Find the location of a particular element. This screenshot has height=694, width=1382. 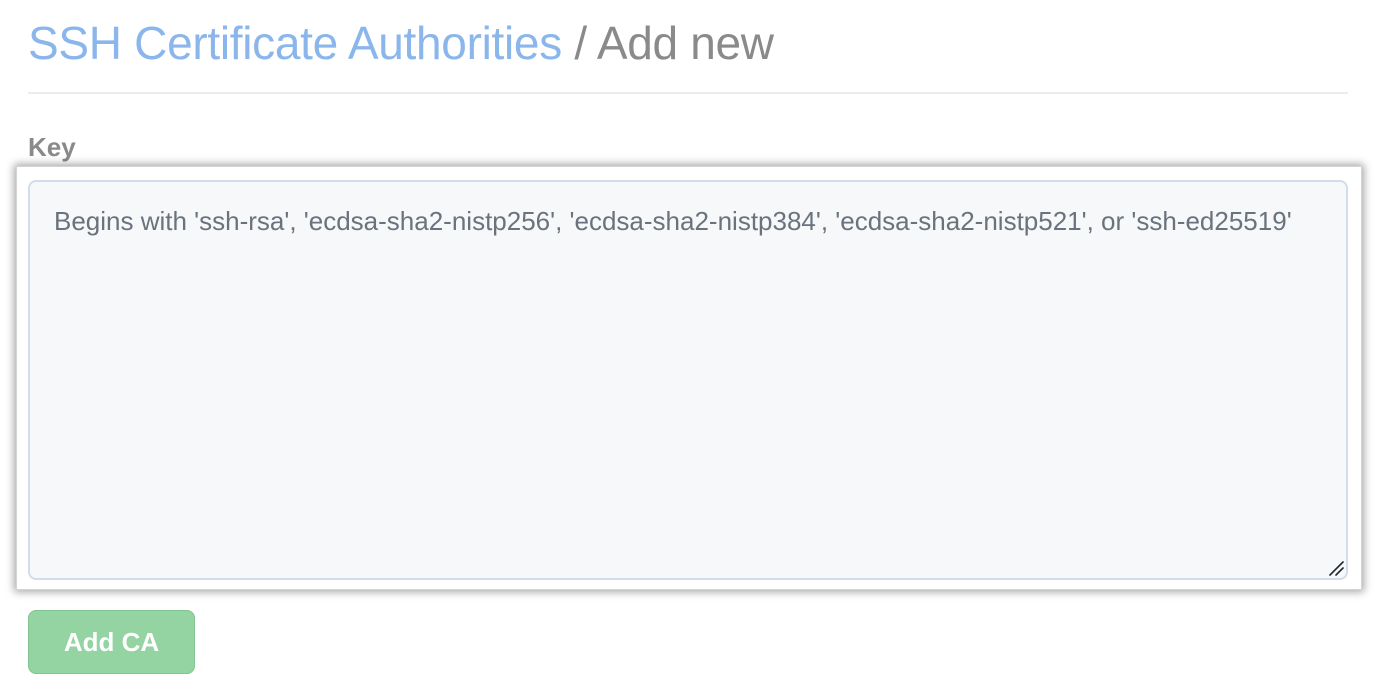

header-divider is located at coordinates (688, 93).